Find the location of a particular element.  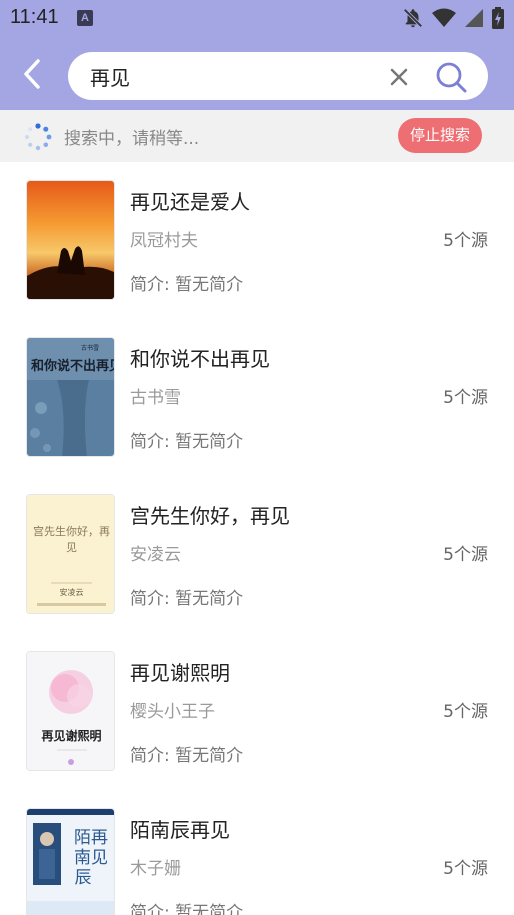

wifi-icon is located at coordinates (444, 17).